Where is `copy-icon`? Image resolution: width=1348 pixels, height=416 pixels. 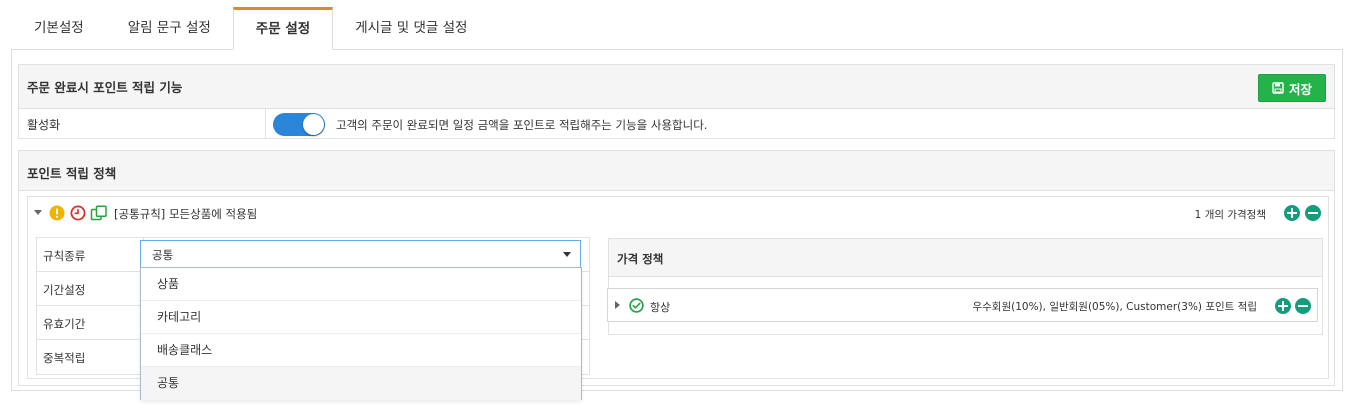
copy-icon is located at coordinates (99, 213).